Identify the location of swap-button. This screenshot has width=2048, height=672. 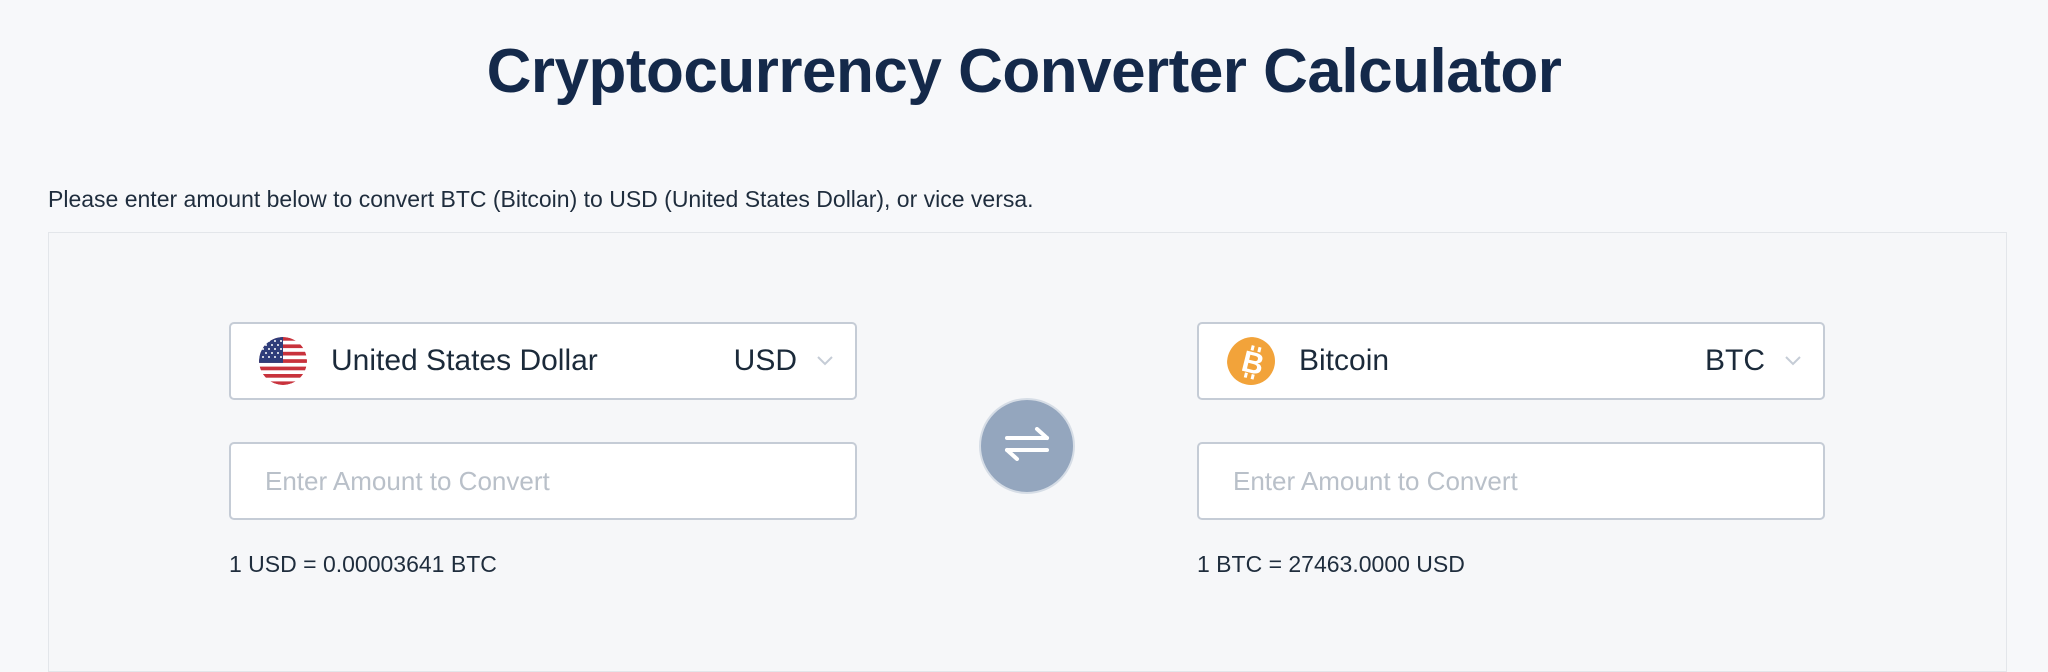
(1027, 446).